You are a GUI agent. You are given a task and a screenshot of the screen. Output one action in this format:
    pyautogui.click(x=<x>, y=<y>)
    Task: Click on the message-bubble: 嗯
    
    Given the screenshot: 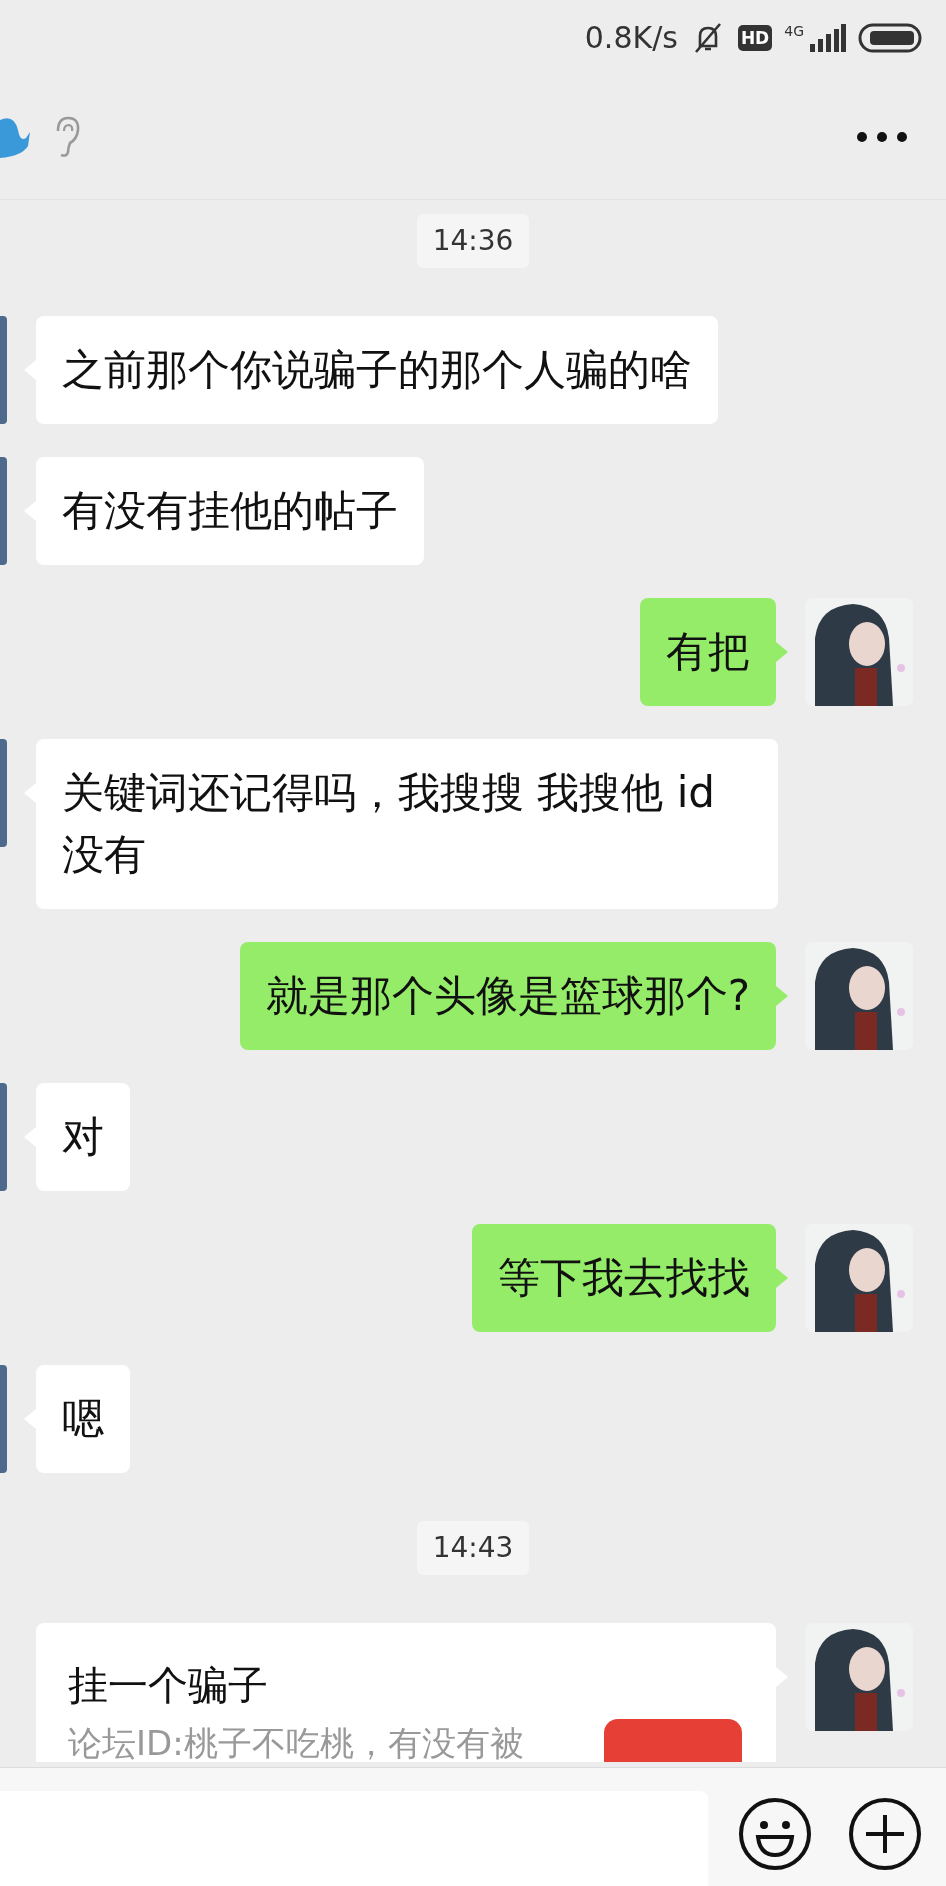 What is the action you would take?
    pyautogui.click(x=83, y=1419)
    